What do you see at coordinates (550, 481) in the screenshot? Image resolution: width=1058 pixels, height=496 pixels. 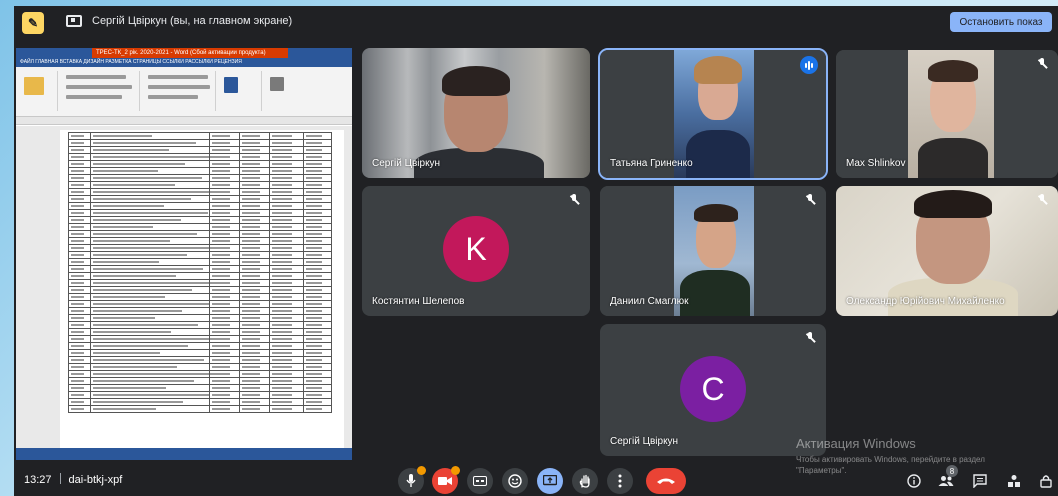 I see `present-button` at bounding box center [550, 481].